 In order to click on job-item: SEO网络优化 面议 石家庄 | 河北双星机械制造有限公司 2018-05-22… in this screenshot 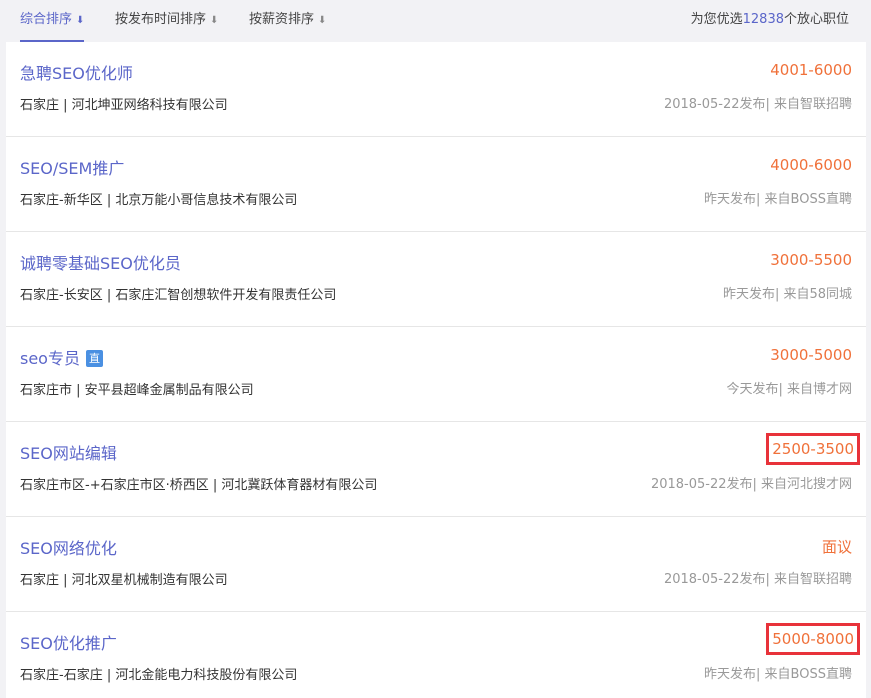, I will do `click(436, 564)`.